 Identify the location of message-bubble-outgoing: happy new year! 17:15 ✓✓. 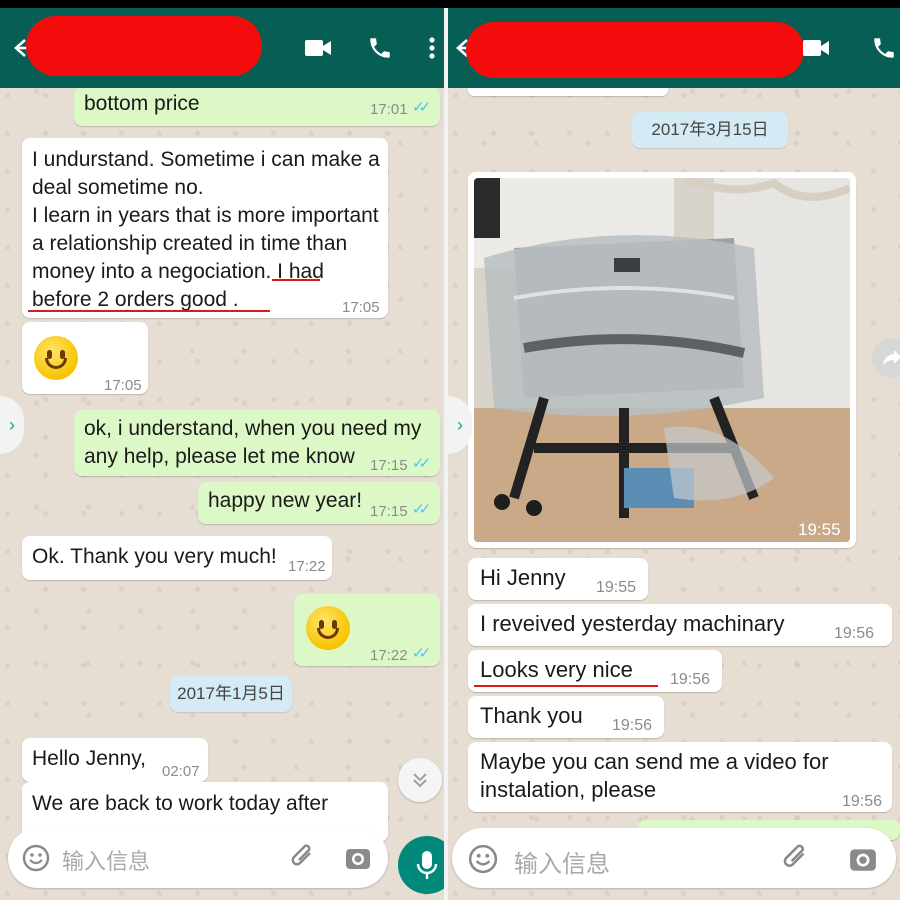
(319, 503).